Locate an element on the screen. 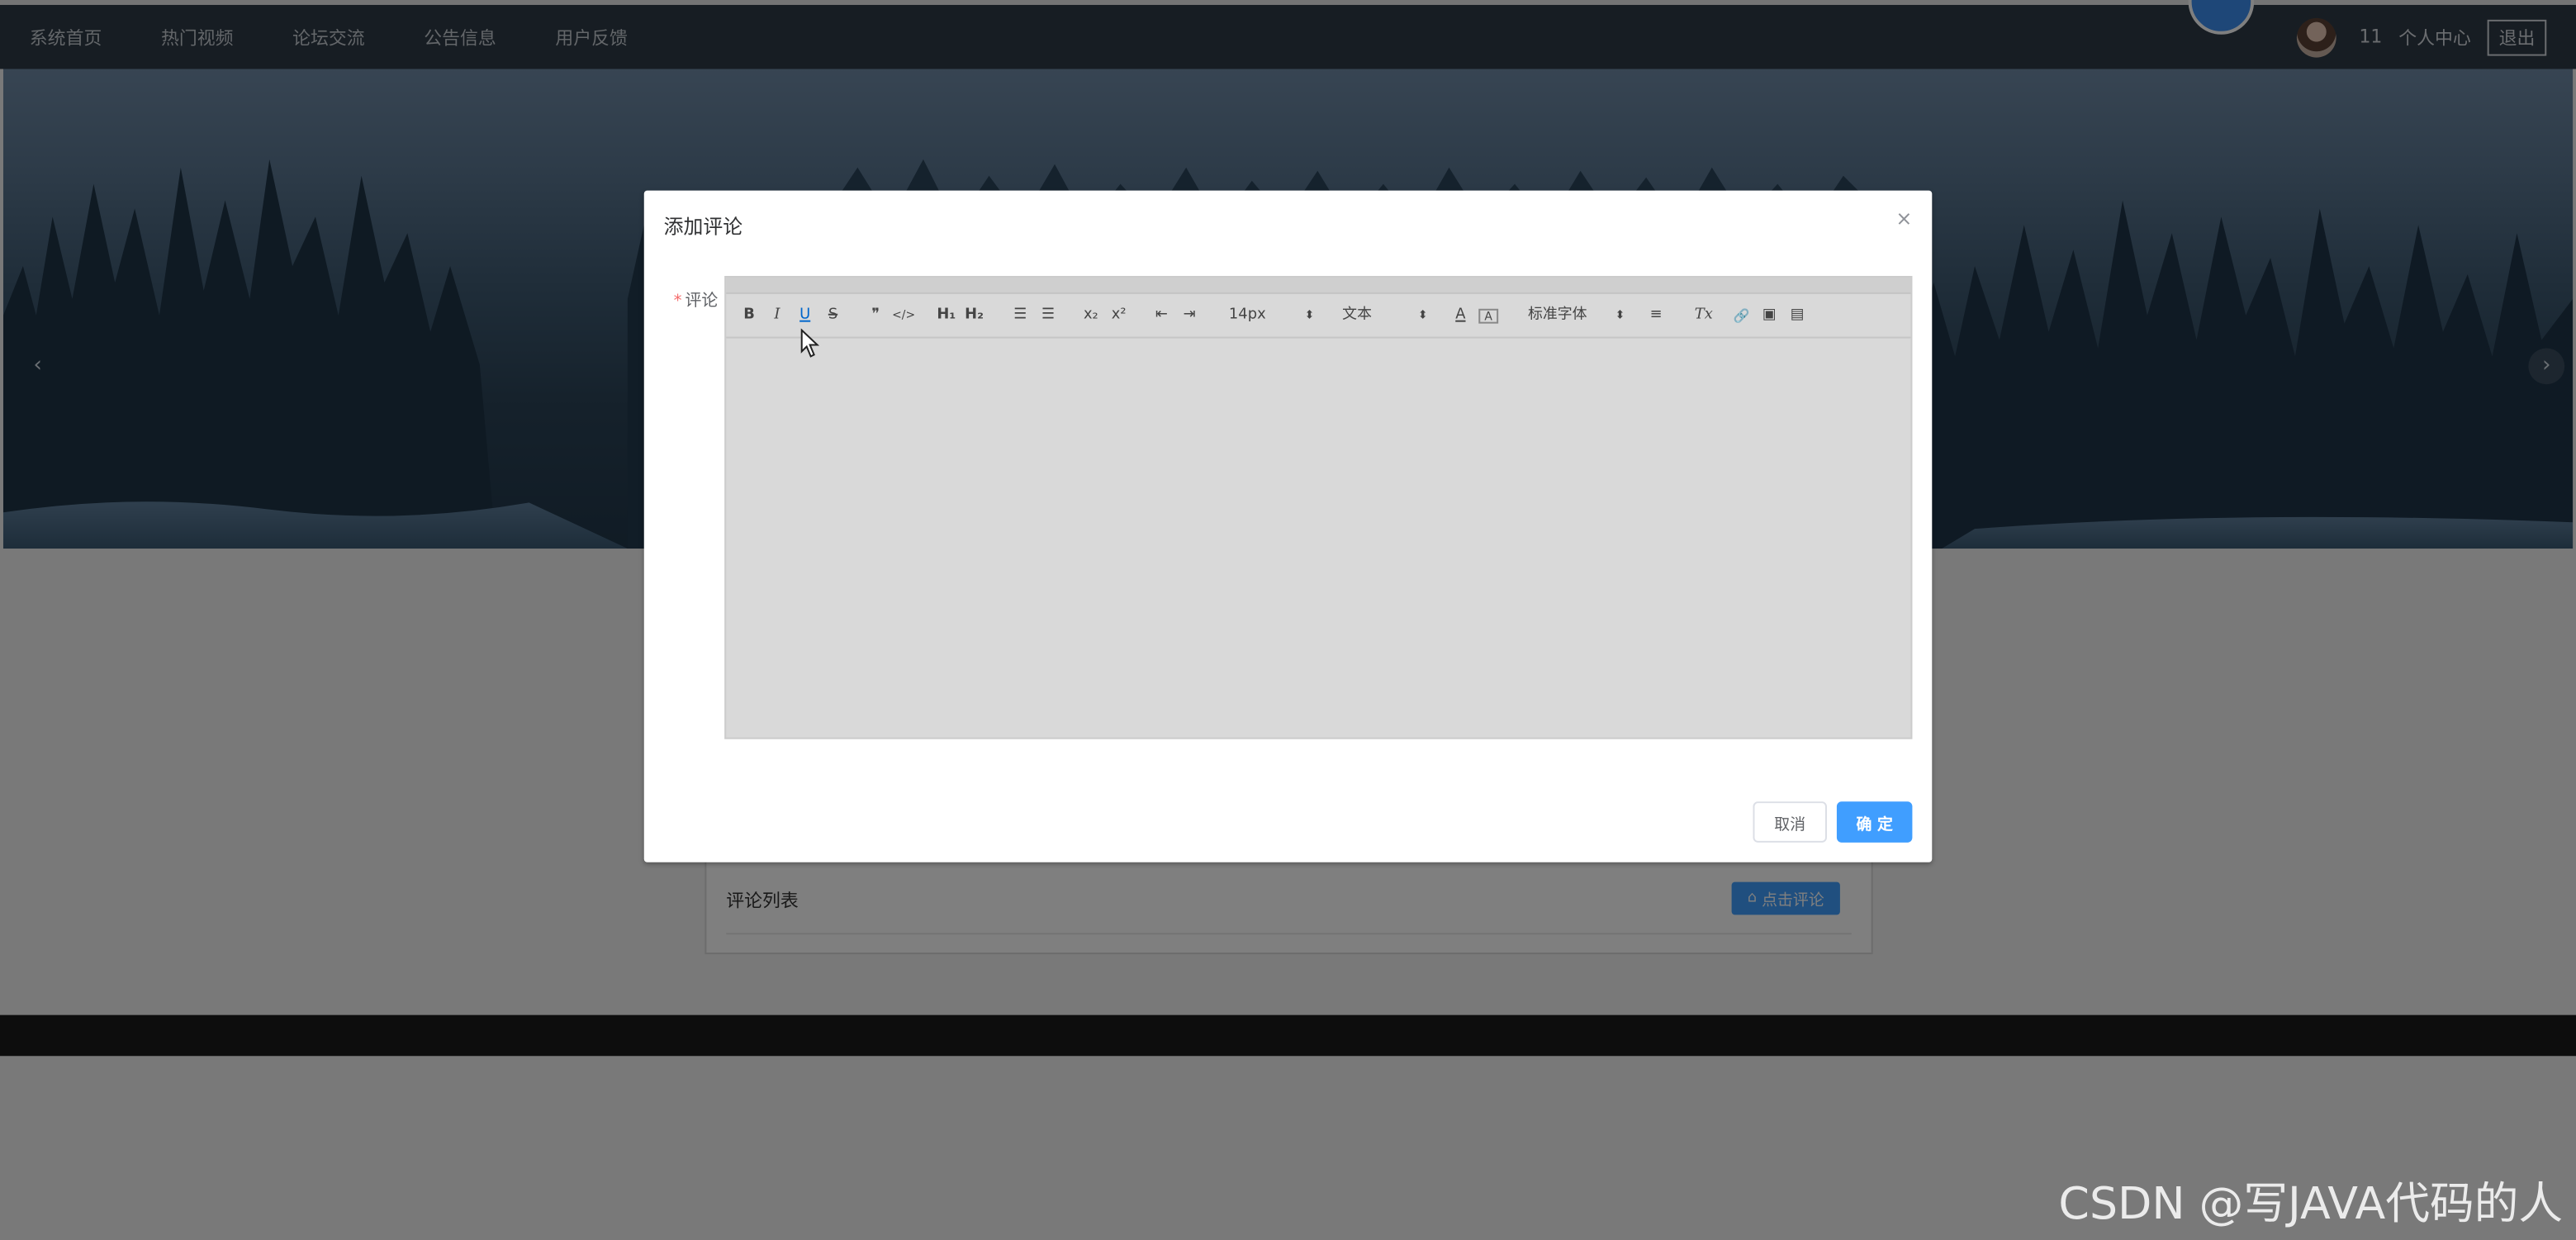  header-2-button: H₂ is located at coordinates (975, 316).